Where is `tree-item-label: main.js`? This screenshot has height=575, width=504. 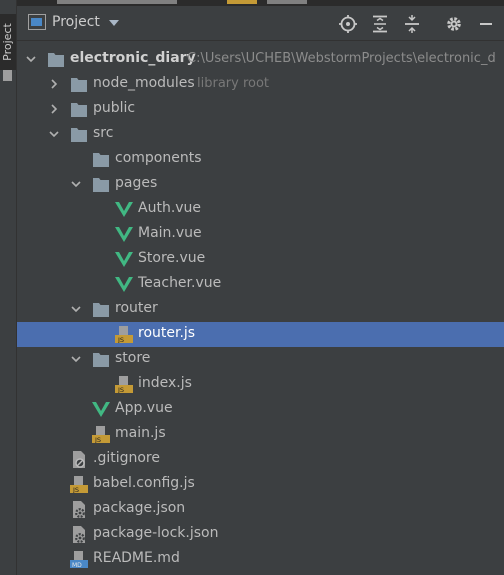 tree-item-label: main.js is located at coordinates (140, 433).